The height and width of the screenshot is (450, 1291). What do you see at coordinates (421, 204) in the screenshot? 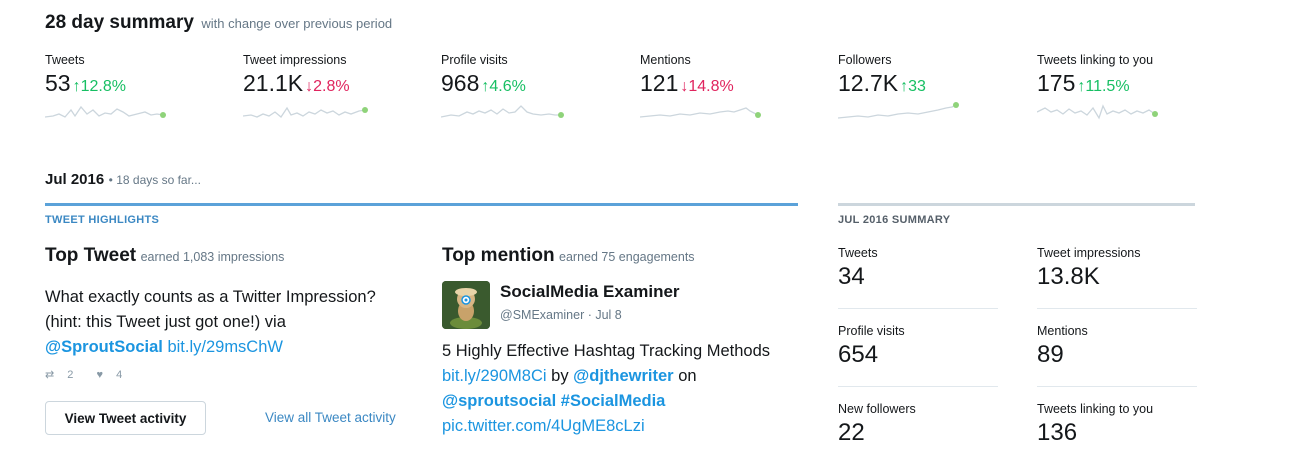
I see `highlights-divider` at bounding box center [421, 204].